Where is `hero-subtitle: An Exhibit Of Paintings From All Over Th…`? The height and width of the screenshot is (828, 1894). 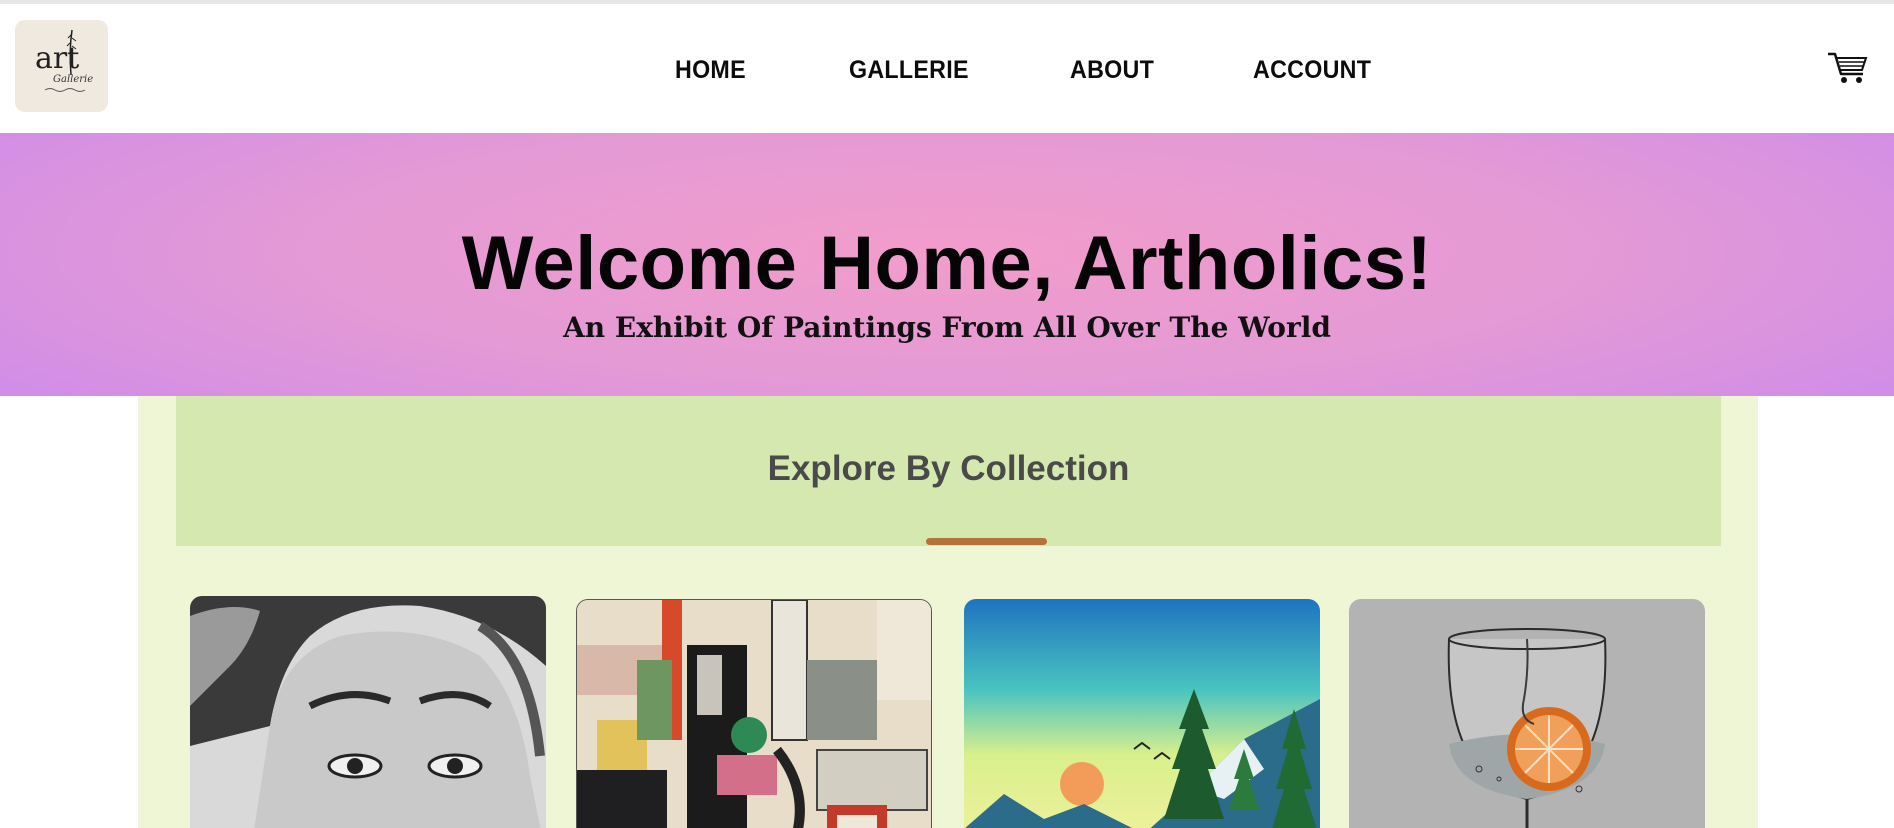 hero-subtitle: An Exhibit Of Paintings From All Over Th… is located at coordinates (947, 327).